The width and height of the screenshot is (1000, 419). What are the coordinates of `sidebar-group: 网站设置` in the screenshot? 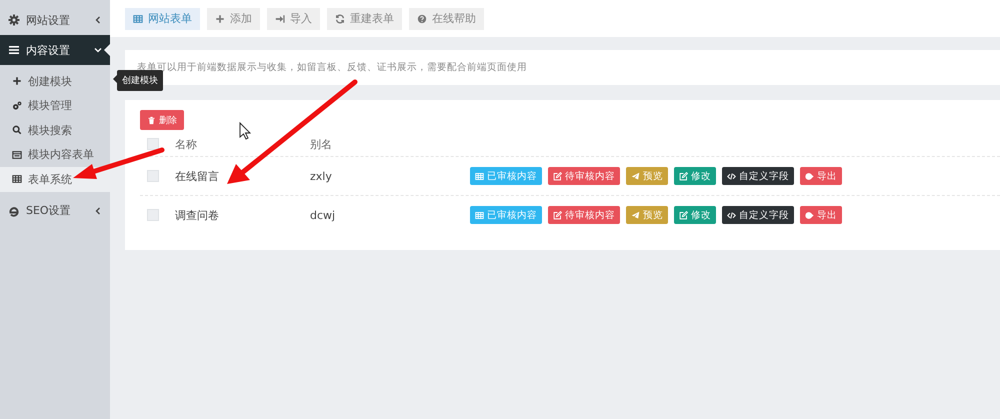 It's located at (55, 20).